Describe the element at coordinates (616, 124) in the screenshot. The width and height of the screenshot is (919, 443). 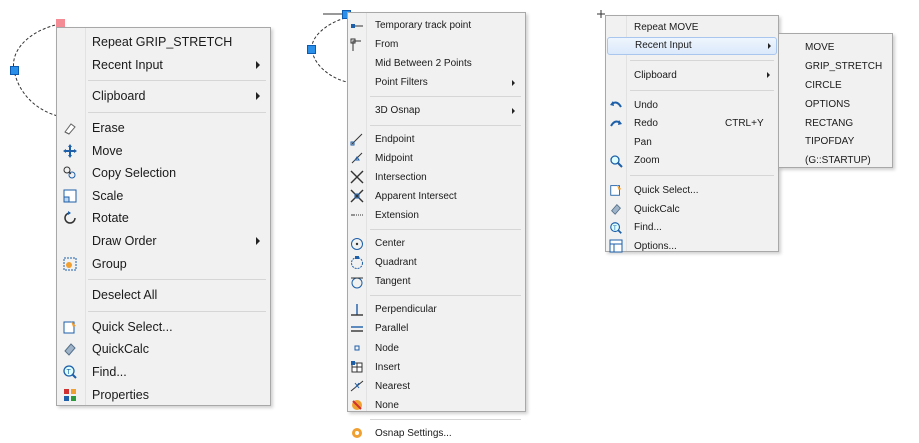
I see `redo-icon` at that location.